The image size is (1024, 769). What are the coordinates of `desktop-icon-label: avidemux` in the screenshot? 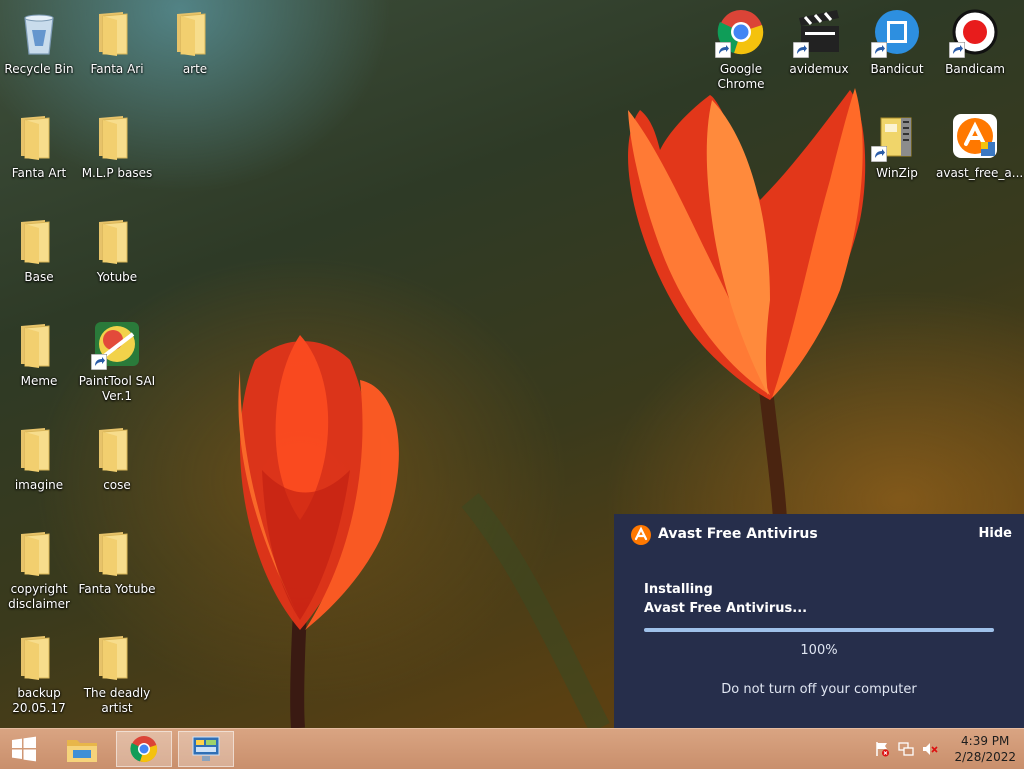 It's located at (819, 69).